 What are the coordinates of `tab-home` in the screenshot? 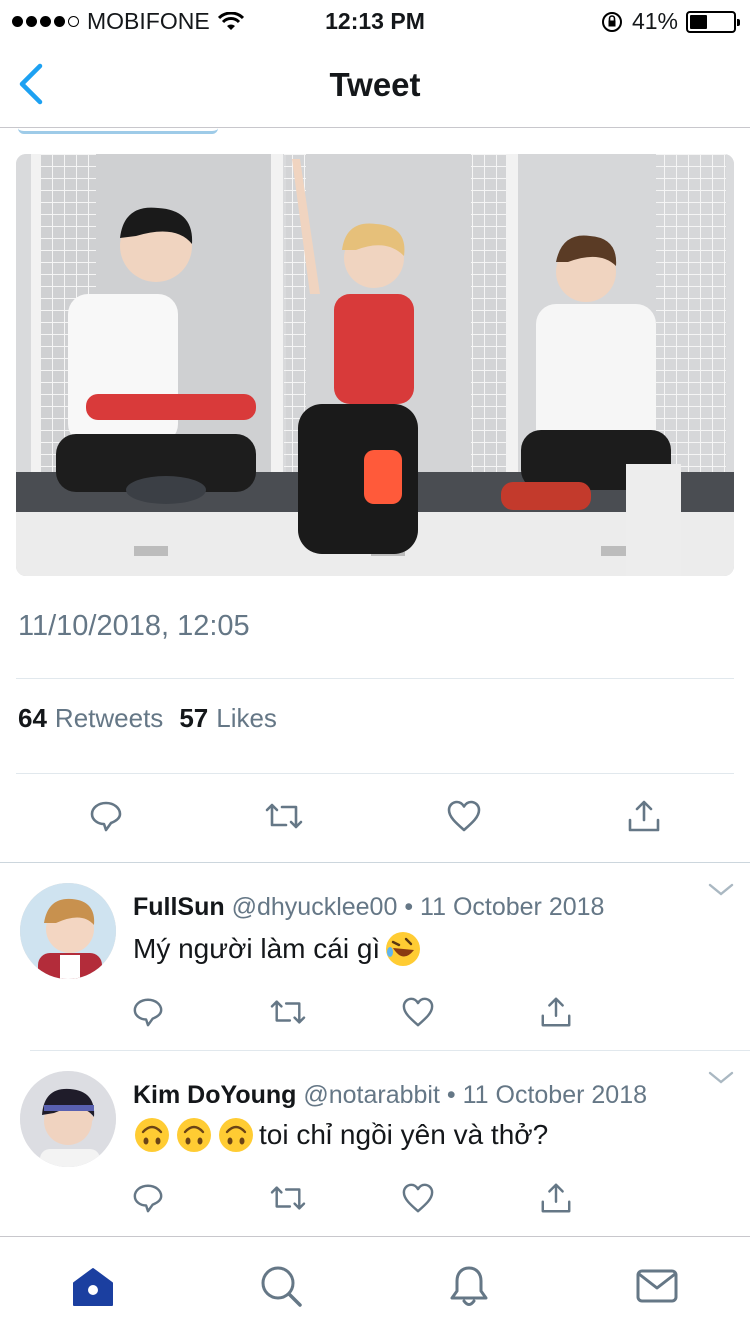 It's located at (93, 1286).